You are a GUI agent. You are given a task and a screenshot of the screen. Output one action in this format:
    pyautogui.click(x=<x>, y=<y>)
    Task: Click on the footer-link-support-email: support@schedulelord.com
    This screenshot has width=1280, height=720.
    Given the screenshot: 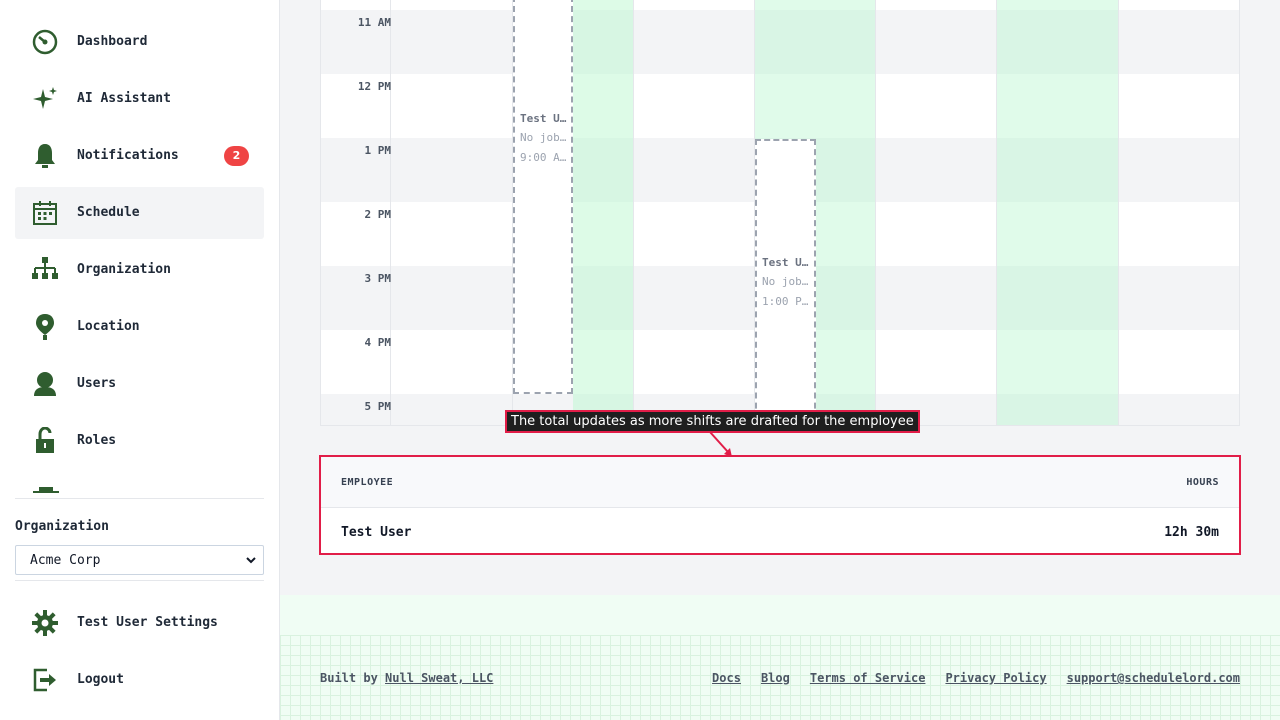 What is the action you would take?
    pyautogui.click(x=1153, y=678)
    